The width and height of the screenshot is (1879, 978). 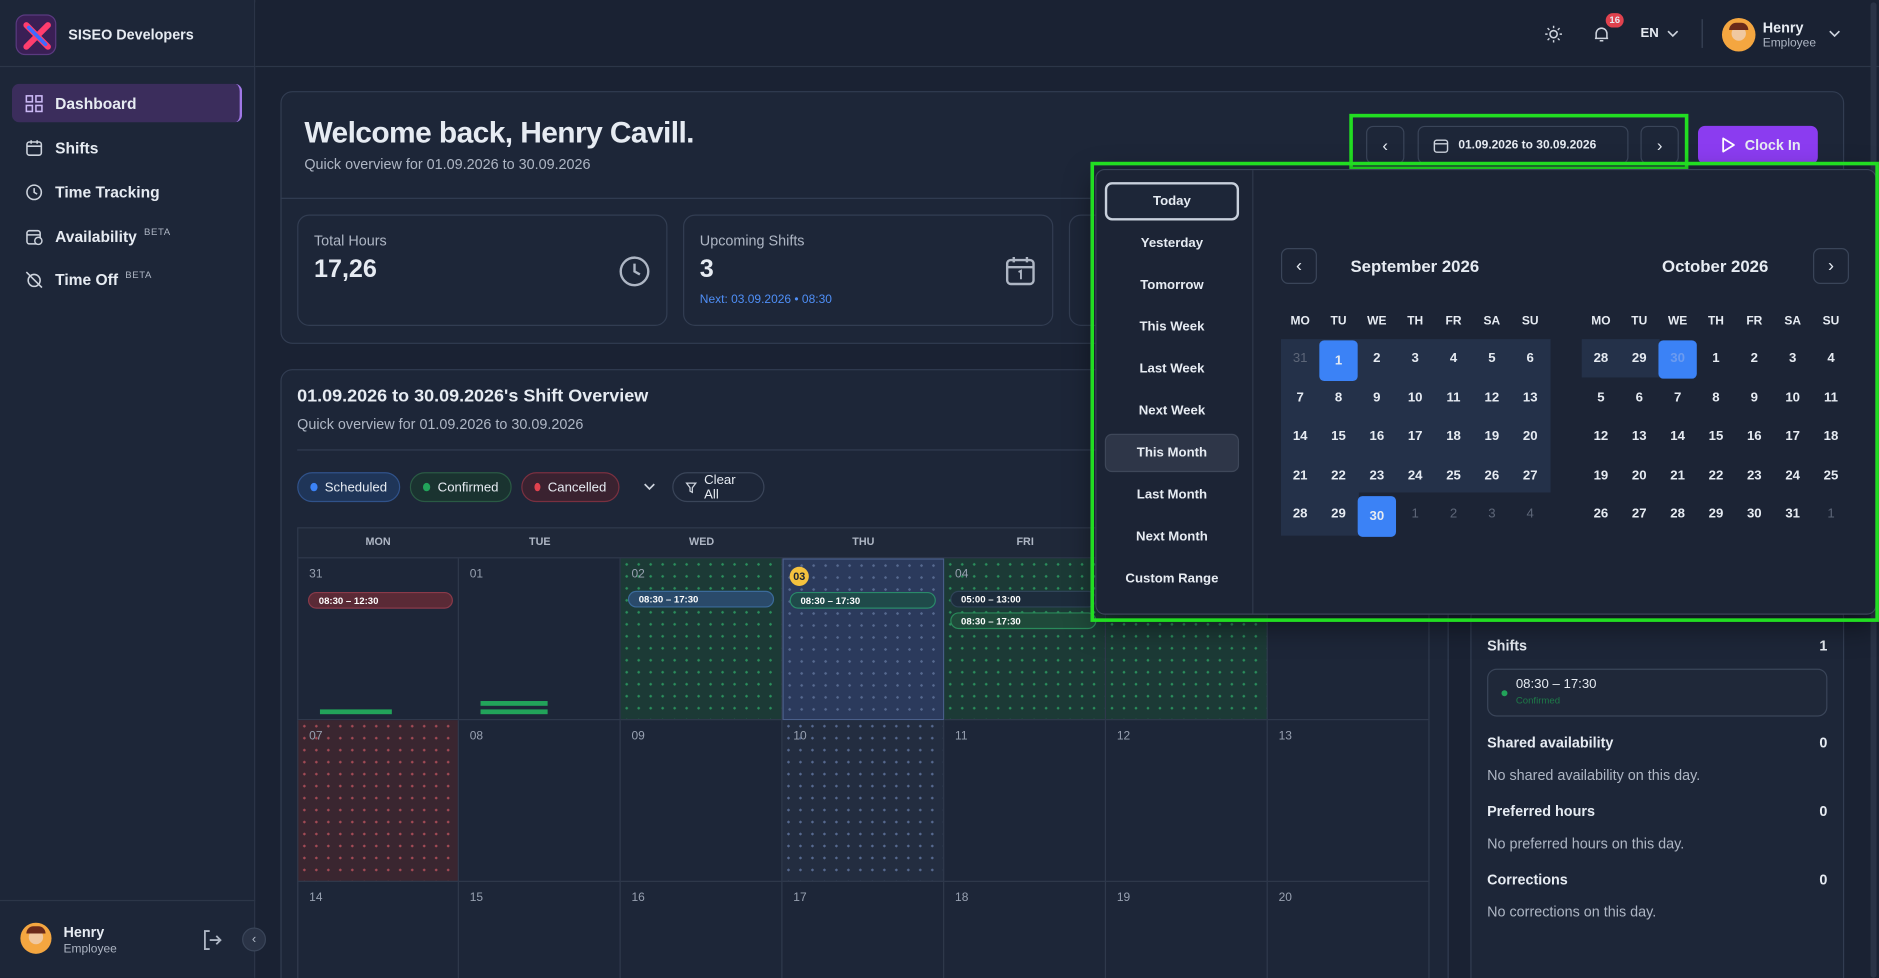 I want to click on day-cell: 31, so click(x=1792, y=514).